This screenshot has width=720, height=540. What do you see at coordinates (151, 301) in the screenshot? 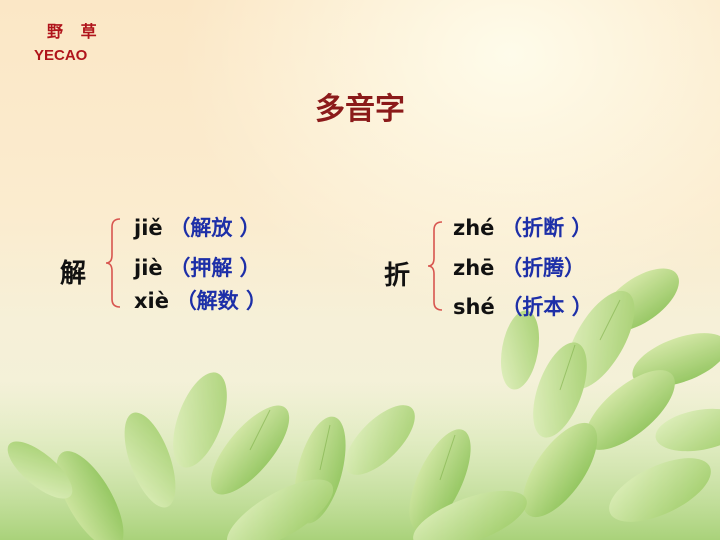
I see `pinyin: xiè` at bounding box center [151, 301].